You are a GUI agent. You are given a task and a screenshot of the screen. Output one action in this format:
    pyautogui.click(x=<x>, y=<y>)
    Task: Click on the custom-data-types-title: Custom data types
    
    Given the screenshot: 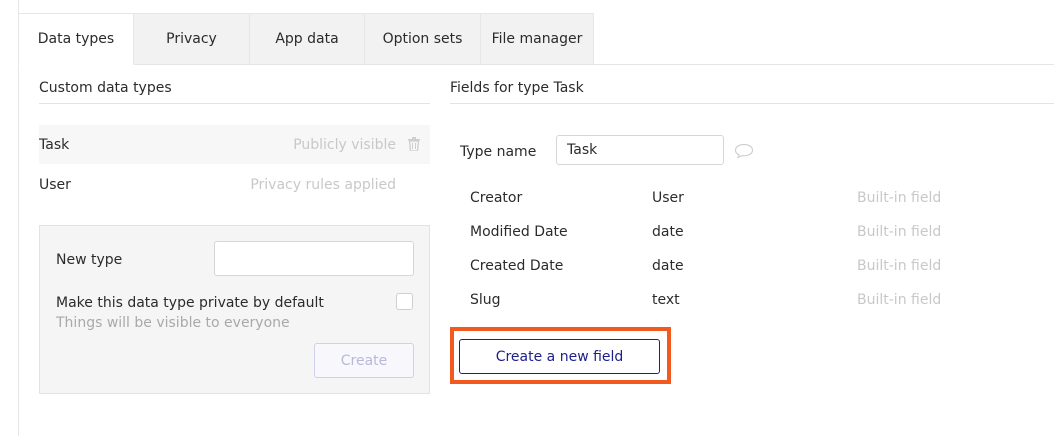 What is the action you would take?
    pyautogui.click(x=105, y=88)
    